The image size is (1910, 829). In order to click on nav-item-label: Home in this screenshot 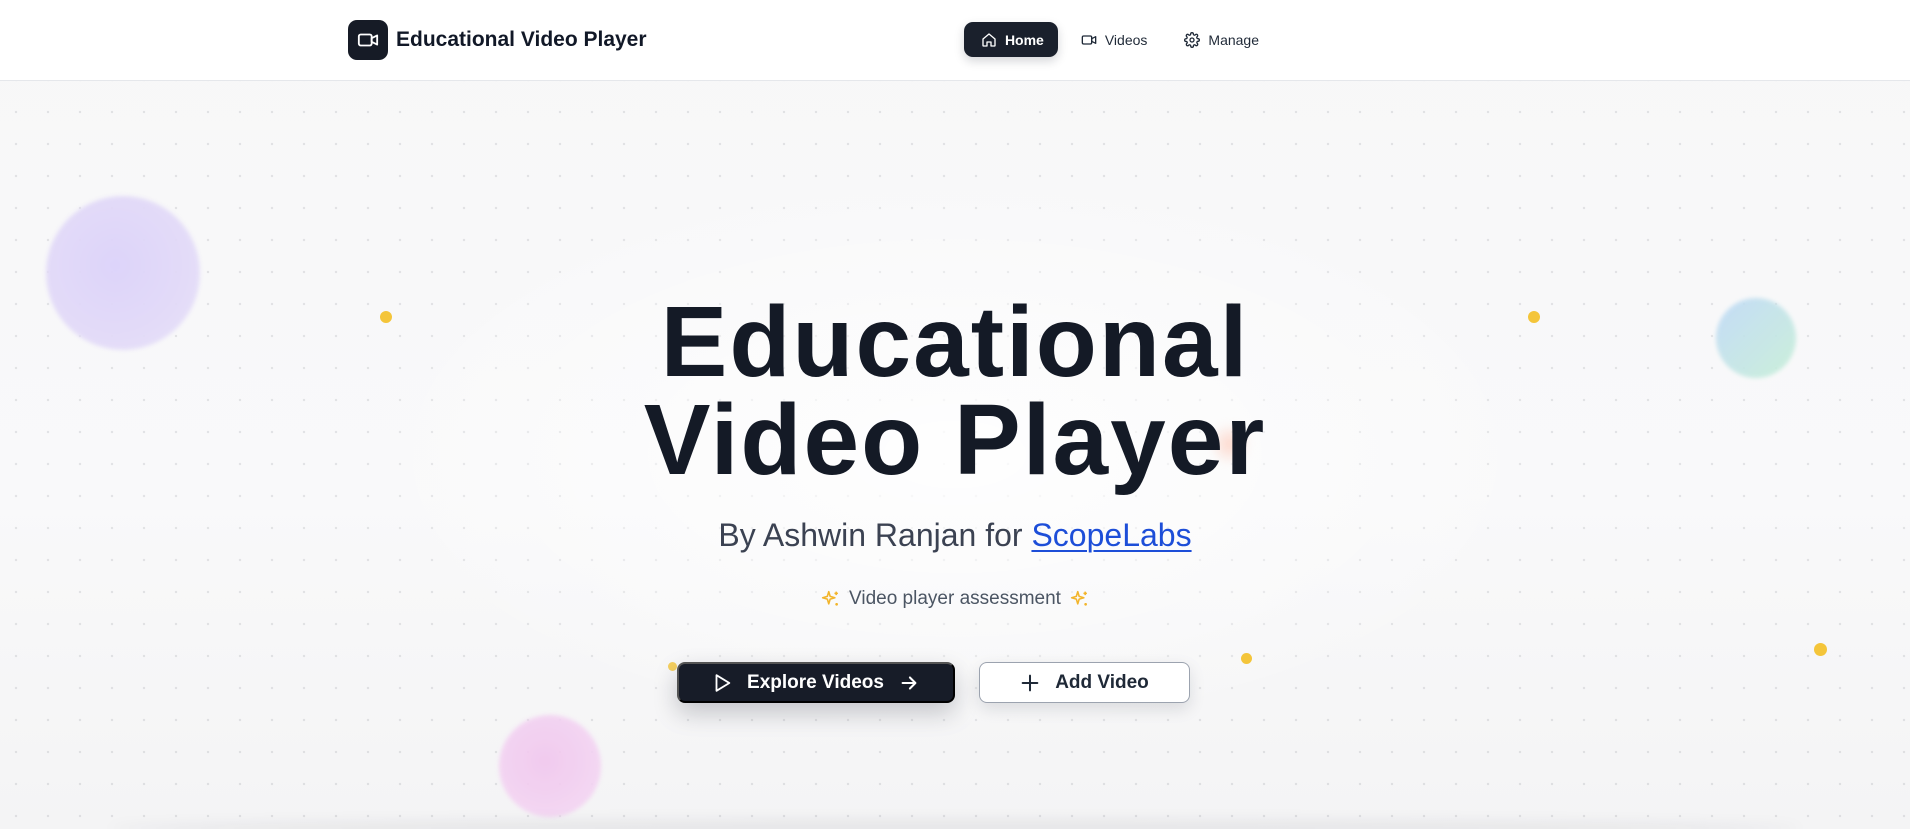, I will do `click(1024, 39)`.